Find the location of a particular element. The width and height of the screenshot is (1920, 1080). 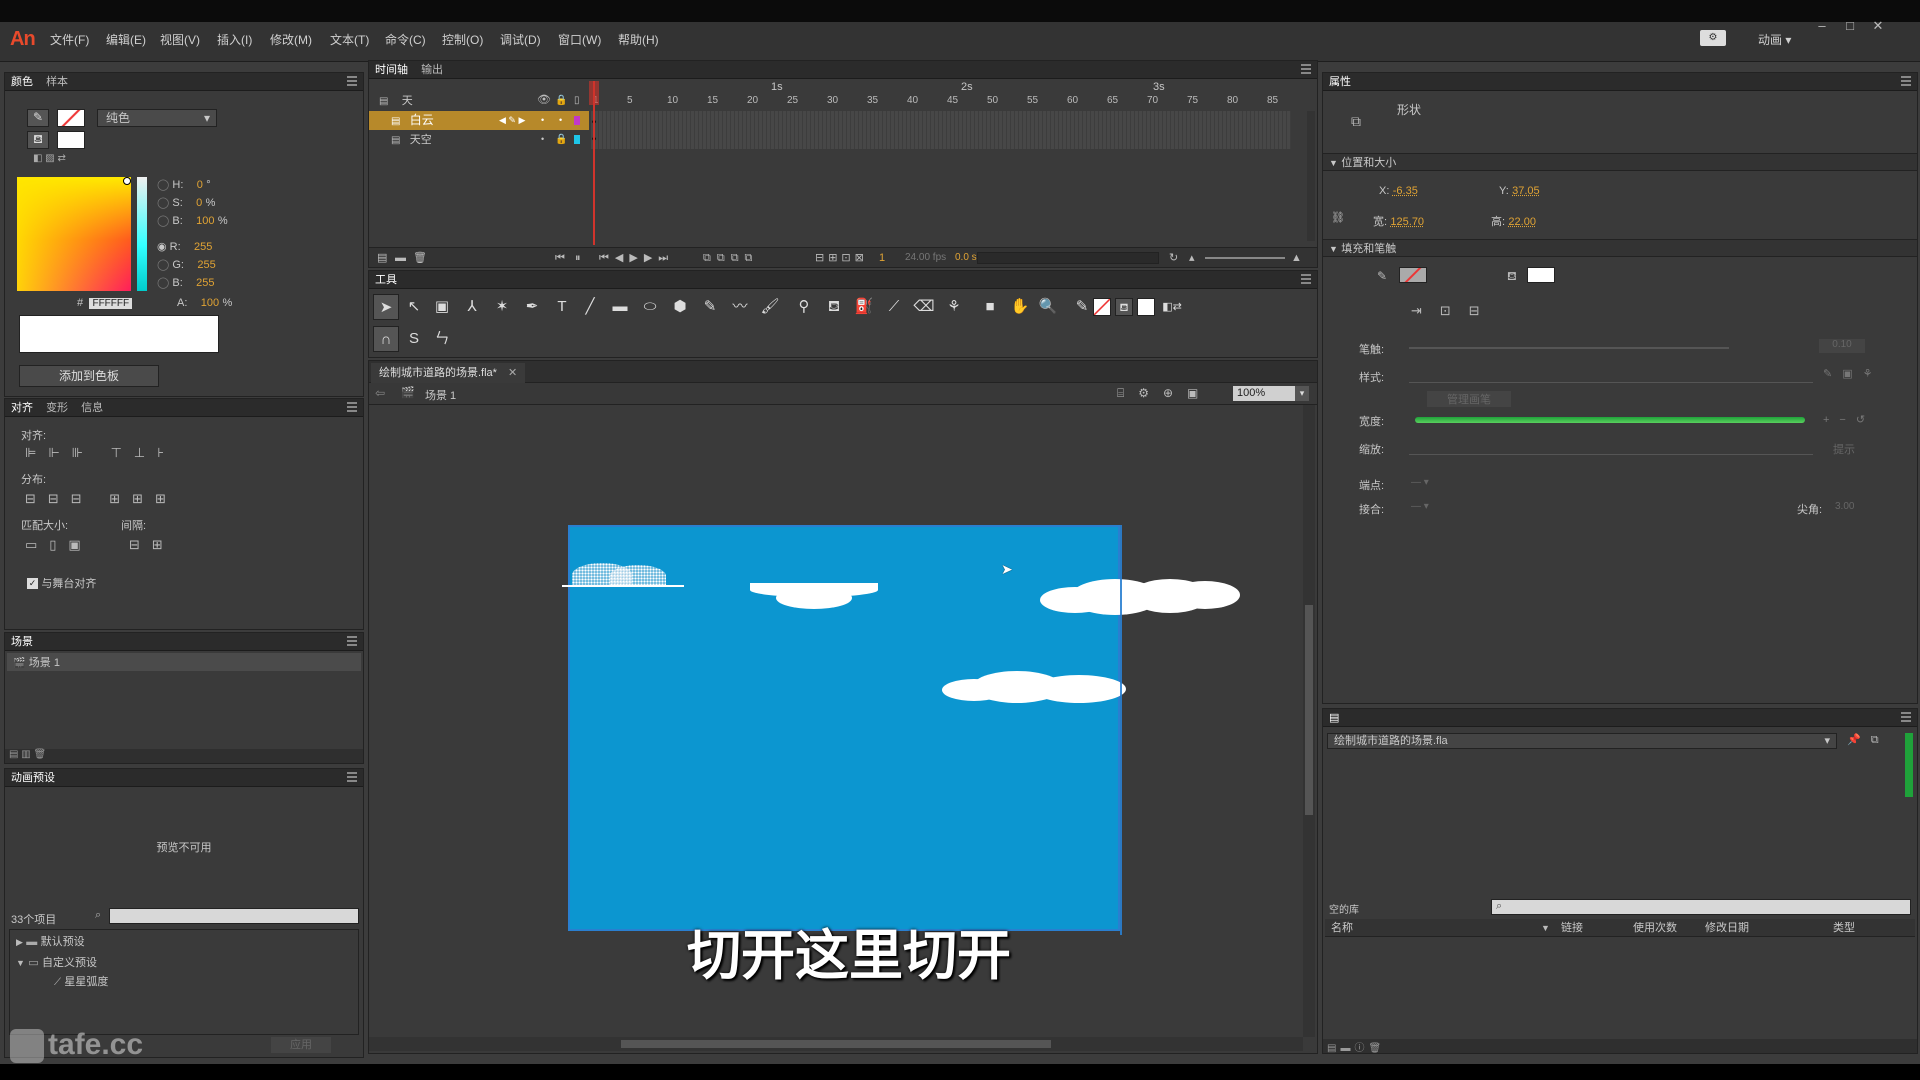

tab-timeline: 时间轴 is located at coordinates (391, 70).